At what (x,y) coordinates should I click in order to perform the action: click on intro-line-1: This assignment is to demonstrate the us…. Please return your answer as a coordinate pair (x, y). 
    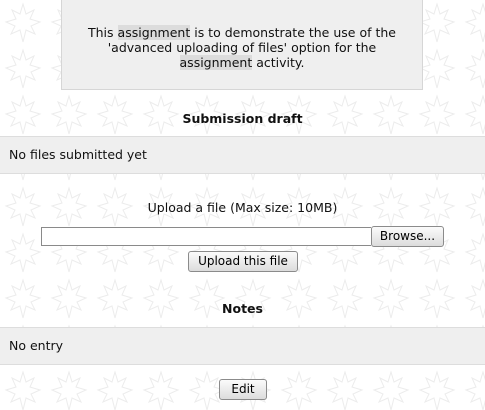
    Looking at the image, I should click on (242, 32).